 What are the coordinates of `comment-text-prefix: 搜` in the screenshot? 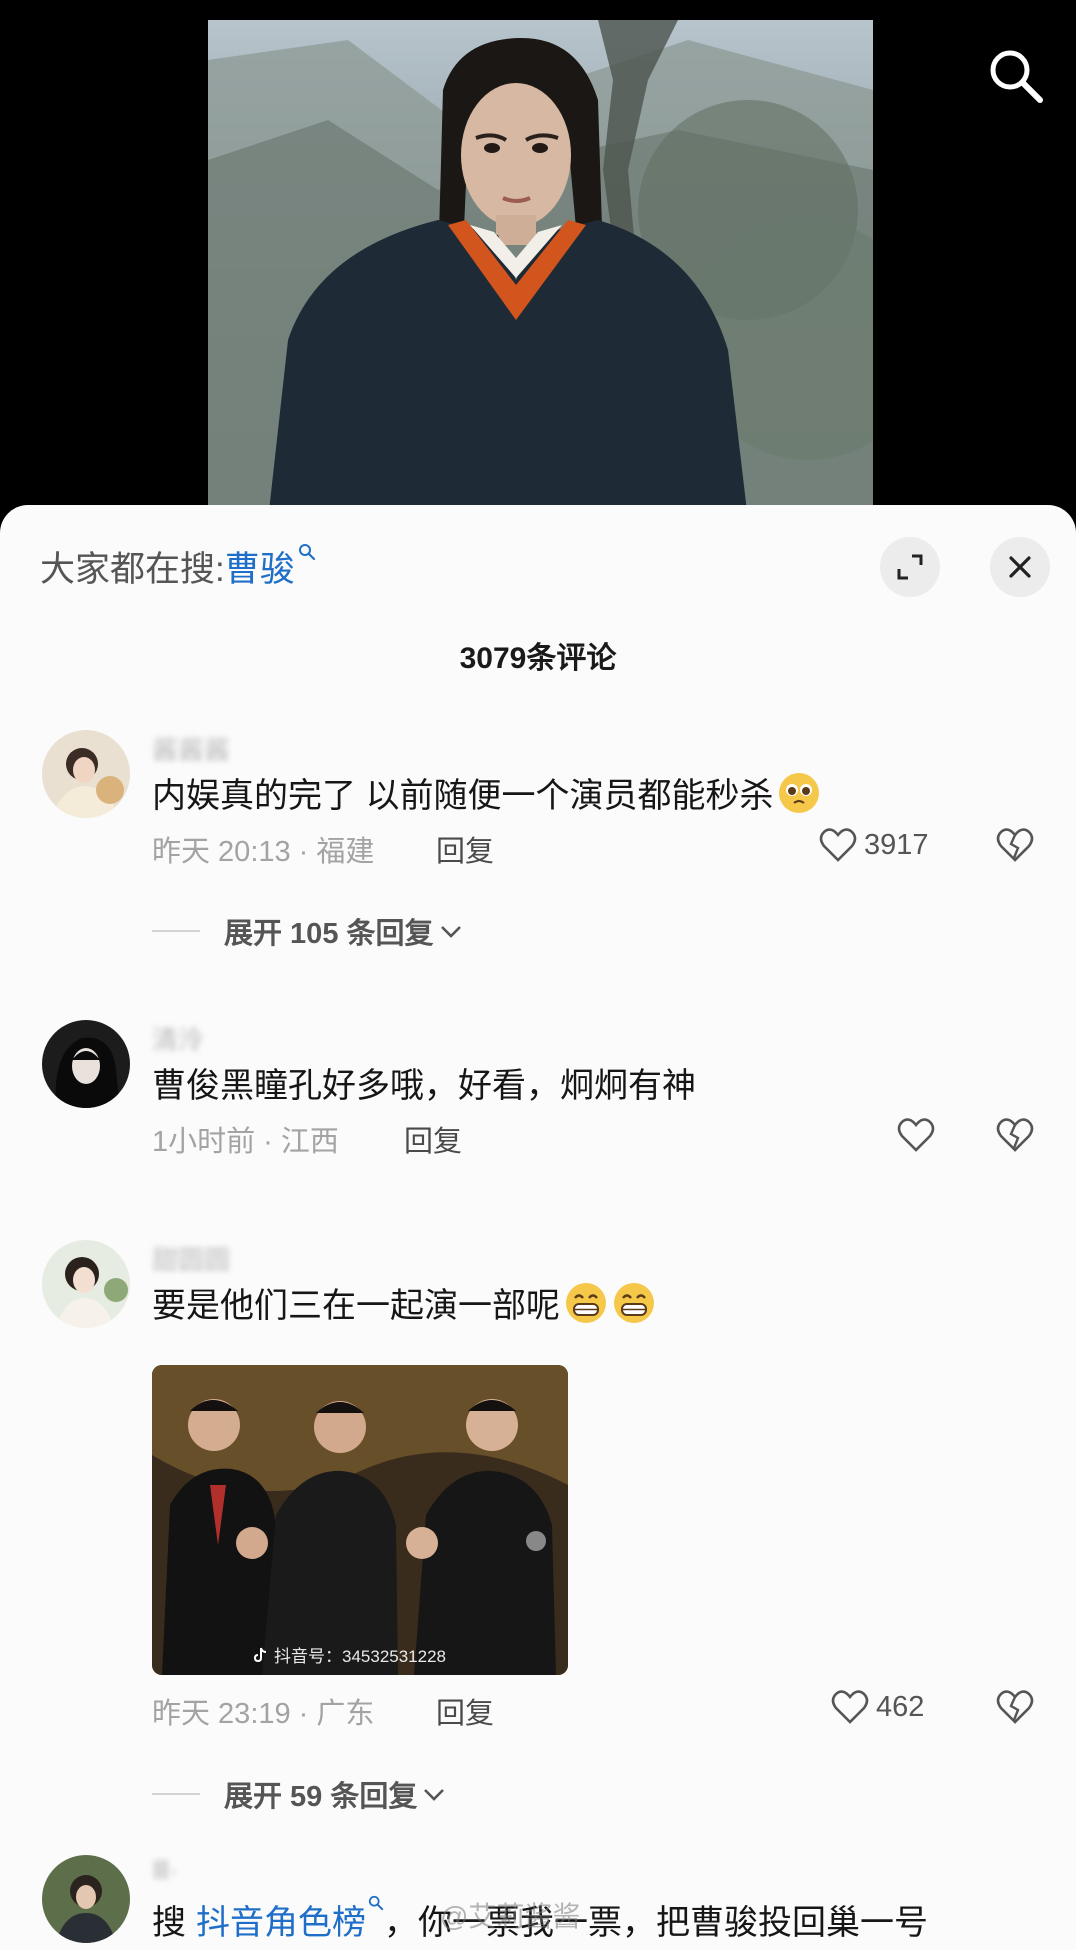 It's located at (169, 1923).